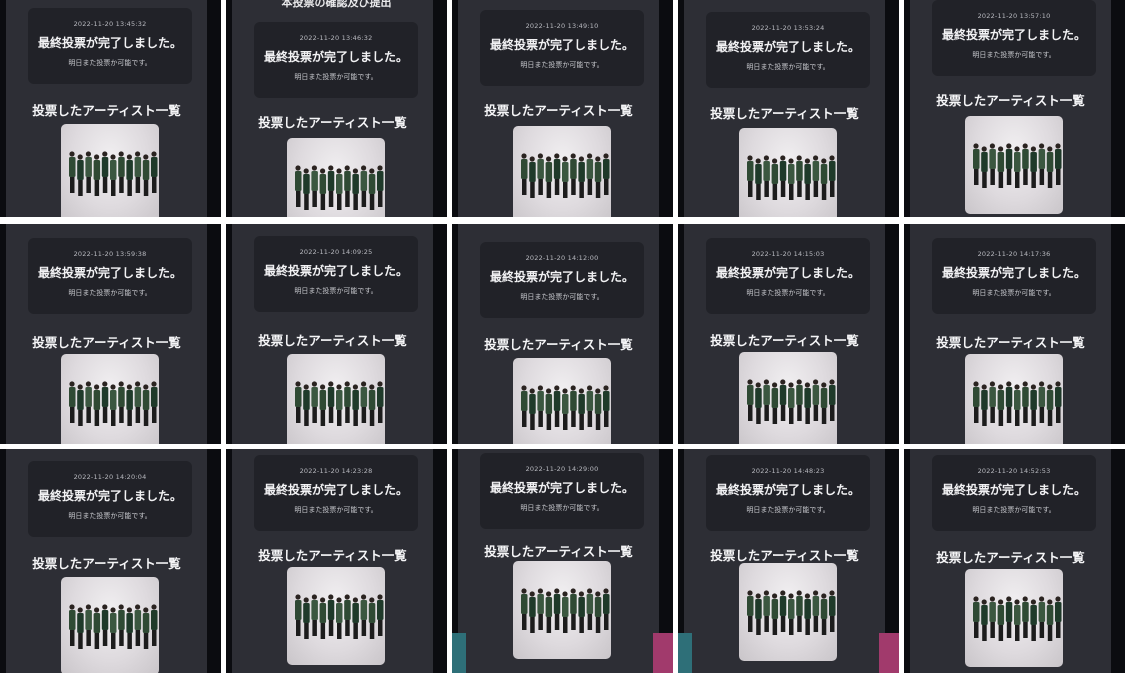  Describe the element at coordinates (336, 4) in the screenshot. I see `section-heading: 本投票の確認及び提出` at that location.